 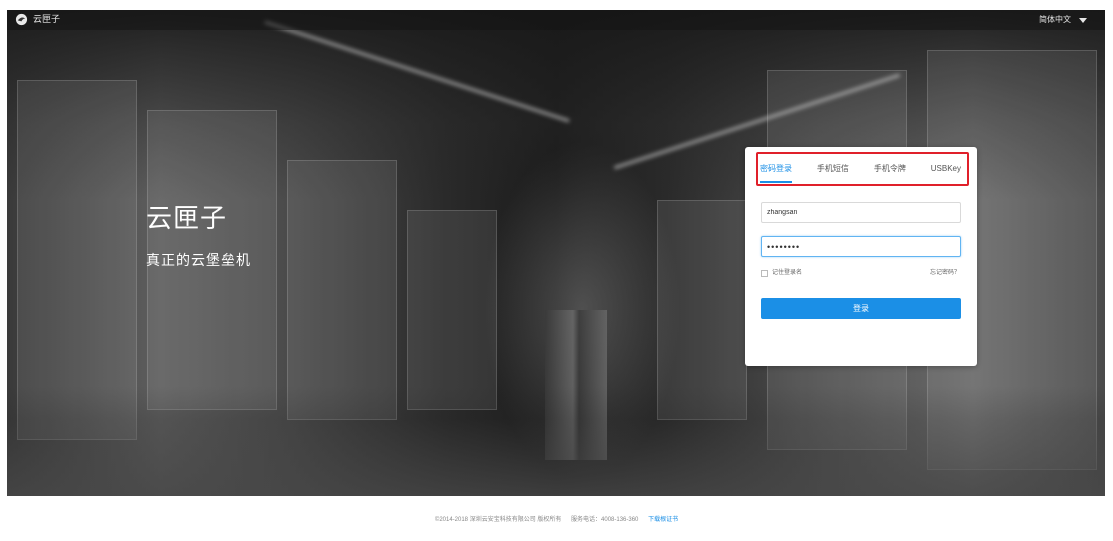 I want to click on brand-name: 云匣子, so click(x=47, y=19).